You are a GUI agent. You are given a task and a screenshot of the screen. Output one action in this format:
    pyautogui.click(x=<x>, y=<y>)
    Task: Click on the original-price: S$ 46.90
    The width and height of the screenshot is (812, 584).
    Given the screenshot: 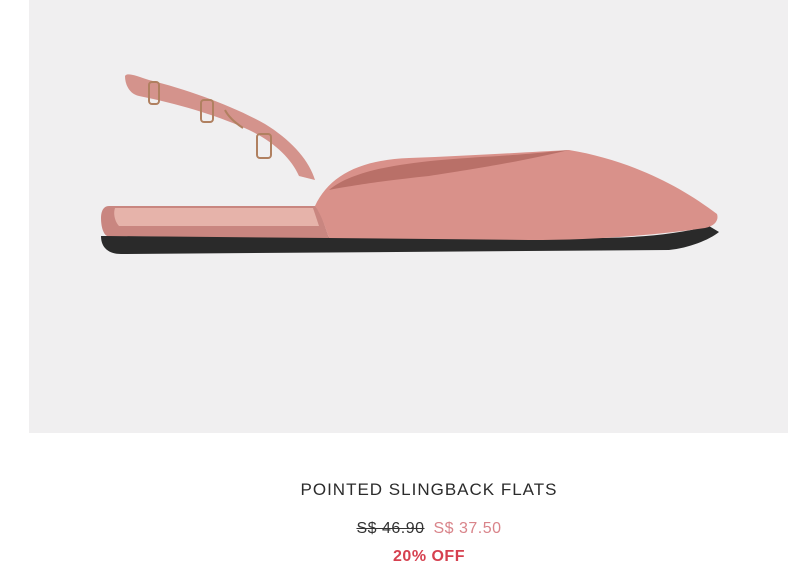 What is the action you would take?
    pyautogui.click(x=390, y=528)
    